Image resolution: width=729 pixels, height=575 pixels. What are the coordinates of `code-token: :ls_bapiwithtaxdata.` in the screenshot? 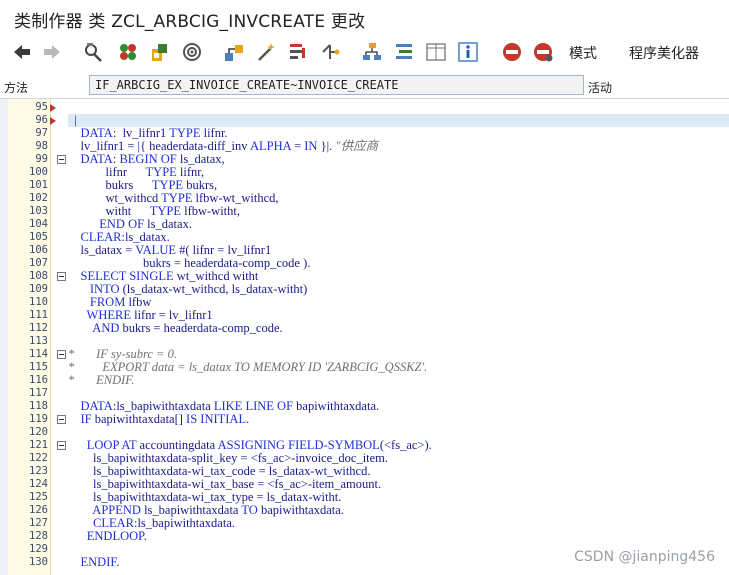 It's located at (184, 523).